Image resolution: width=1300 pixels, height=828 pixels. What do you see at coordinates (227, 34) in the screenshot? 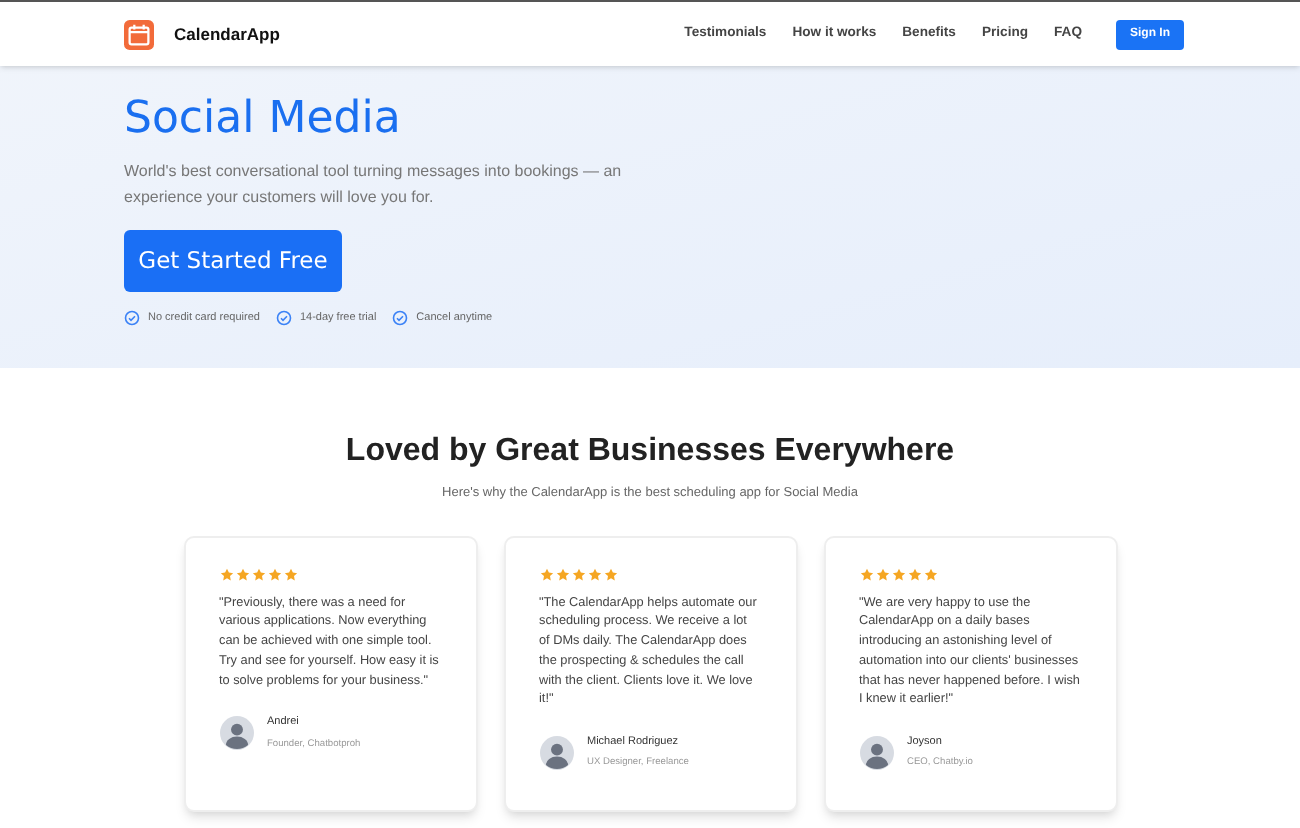
I see `brand-name: CalendarApp` at bounding box center [227, 34].